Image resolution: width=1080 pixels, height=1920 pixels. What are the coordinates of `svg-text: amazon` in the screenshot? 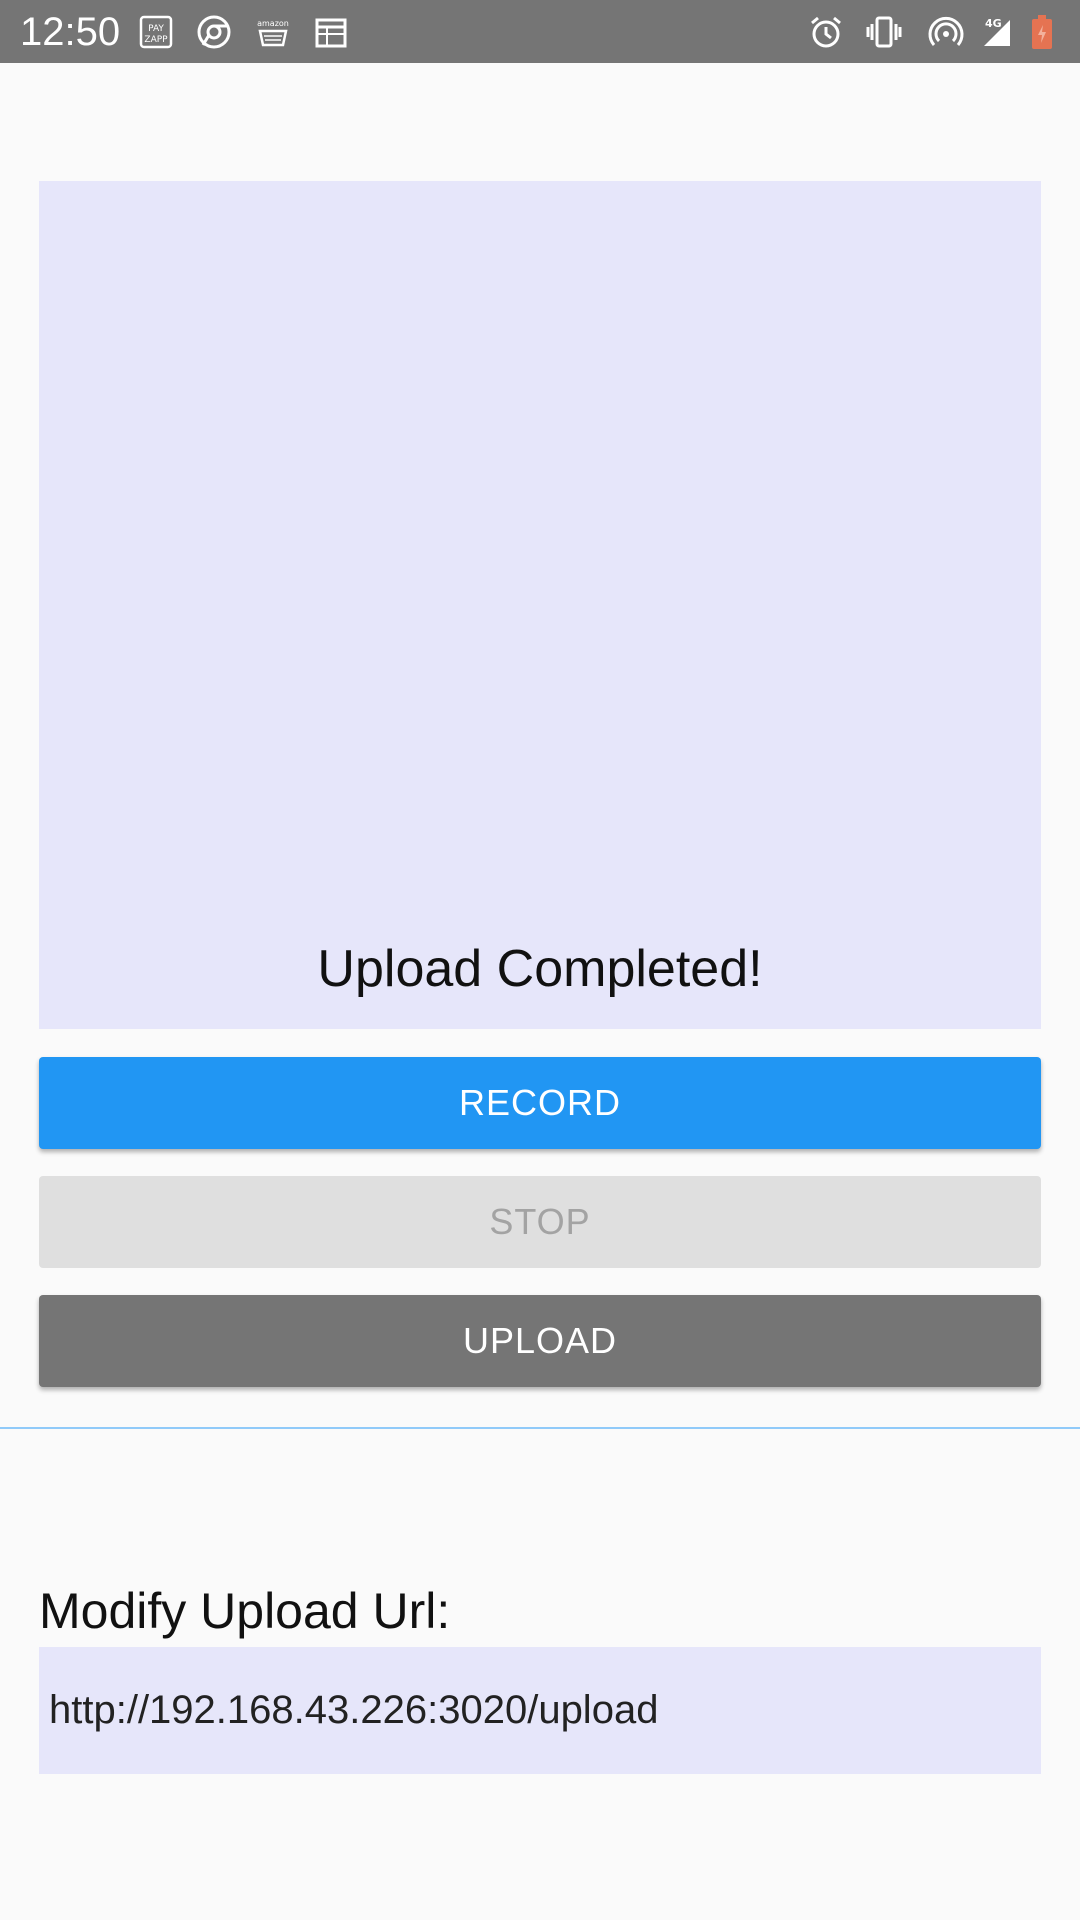 It's located at (273, 23).